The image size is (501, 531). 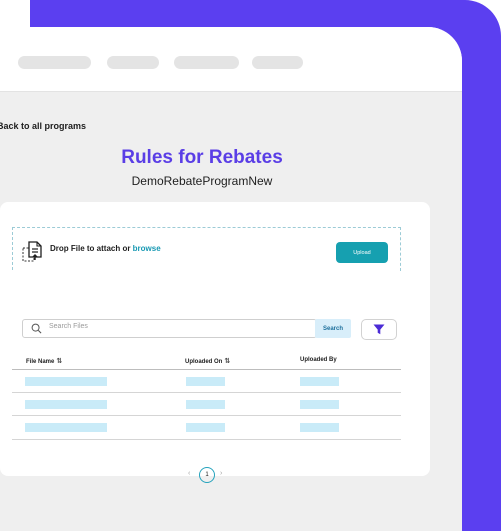 I want to click on drop-zone-border, so click(x=12, y=248).